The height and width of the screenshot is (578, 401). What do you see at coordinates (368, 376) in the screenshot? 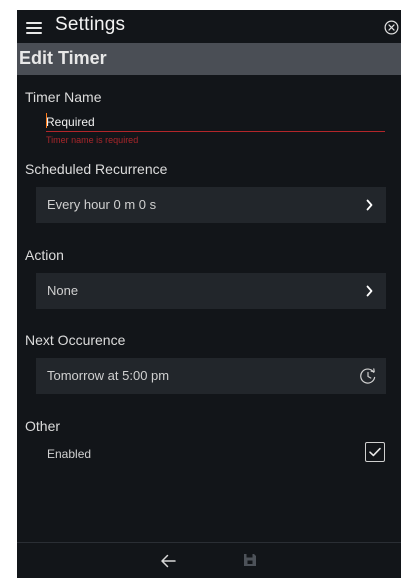
I see `clock-icon` at bounding box center [368, 376].